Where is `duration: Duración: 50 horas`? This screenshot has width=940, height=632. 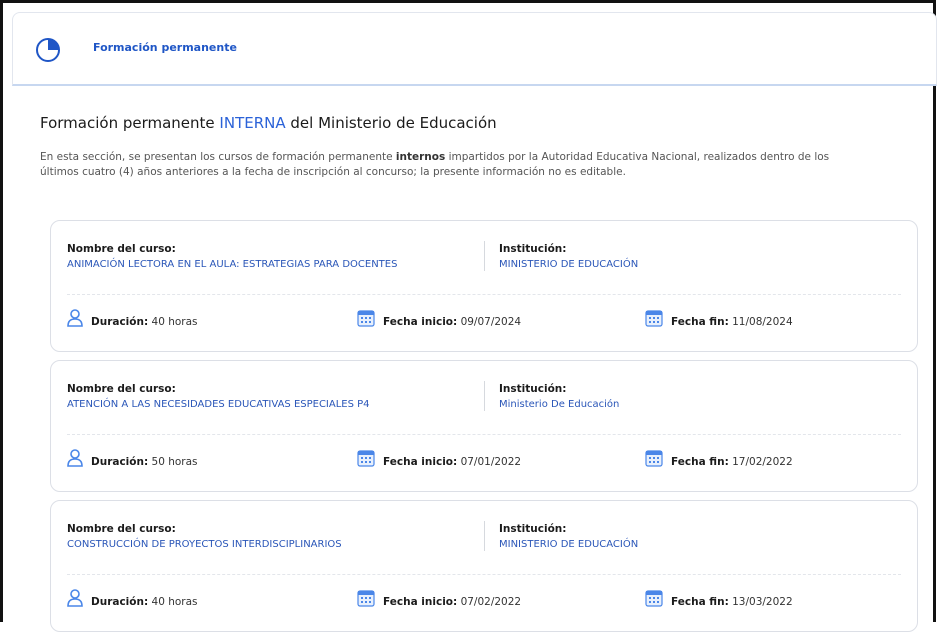 duration: Duración: 50 horas is located at coordinates (144, 462).